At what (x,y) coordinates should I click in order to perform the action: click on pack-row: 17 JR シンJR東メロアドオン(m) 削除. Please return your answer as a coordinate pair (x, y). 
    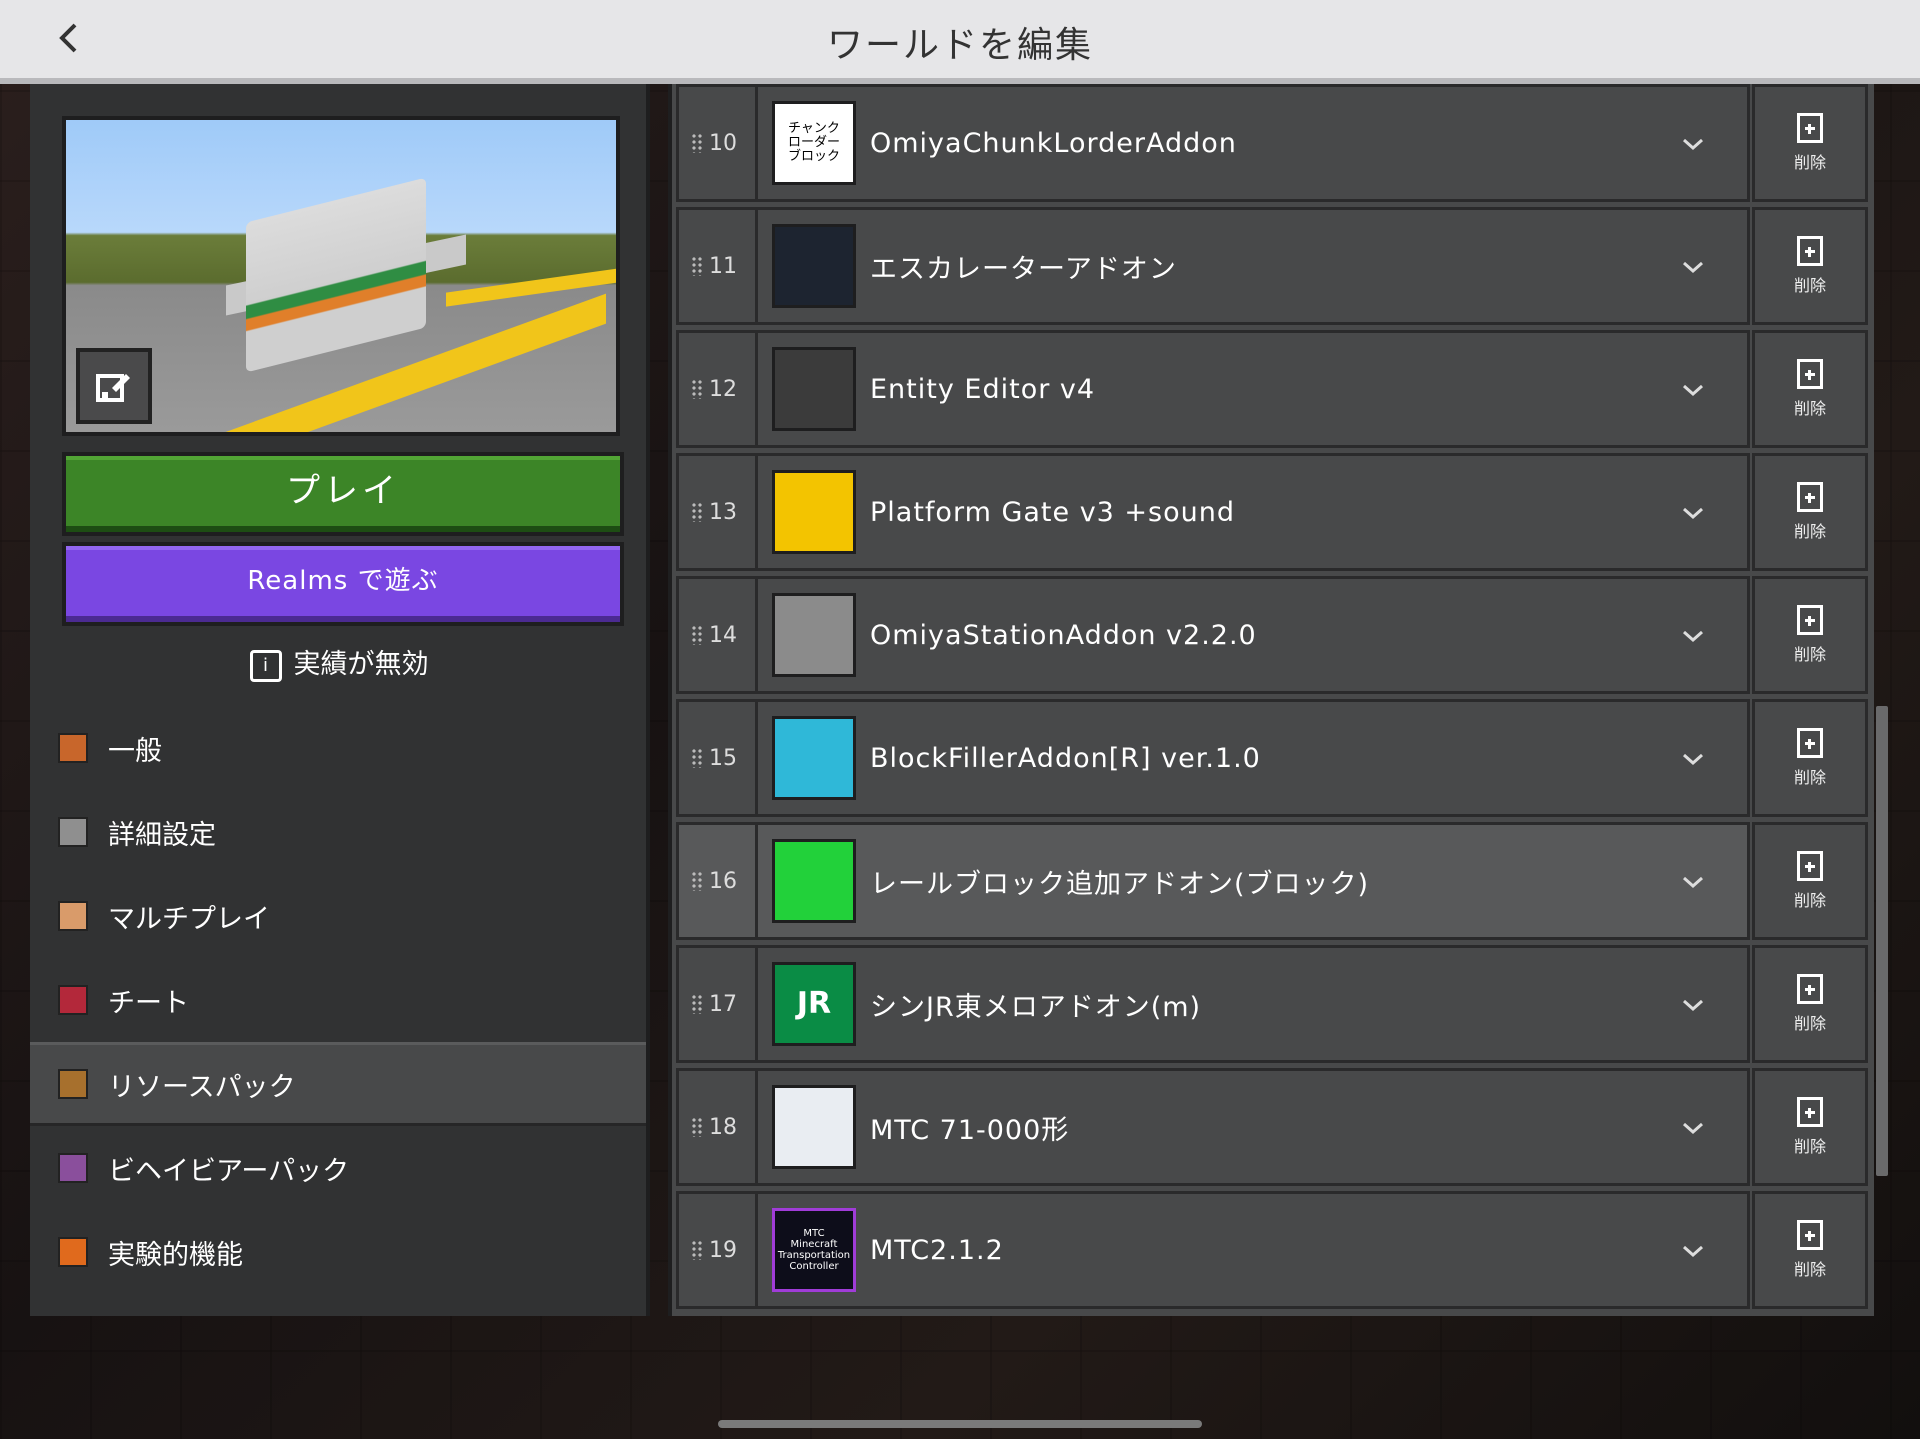
    Looking at the image, I should click on (1274, 1004).